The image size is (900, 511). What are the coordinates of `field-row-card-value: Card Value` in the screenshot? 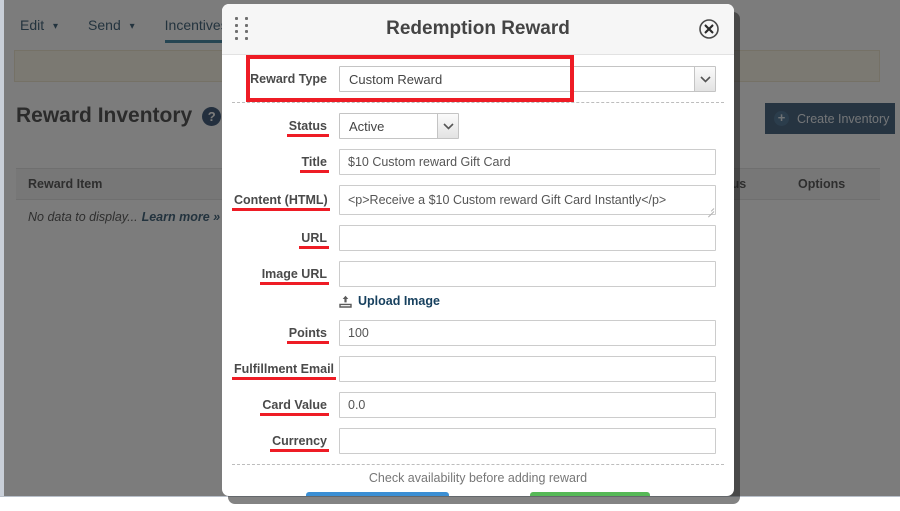 It's located at (478, 405).